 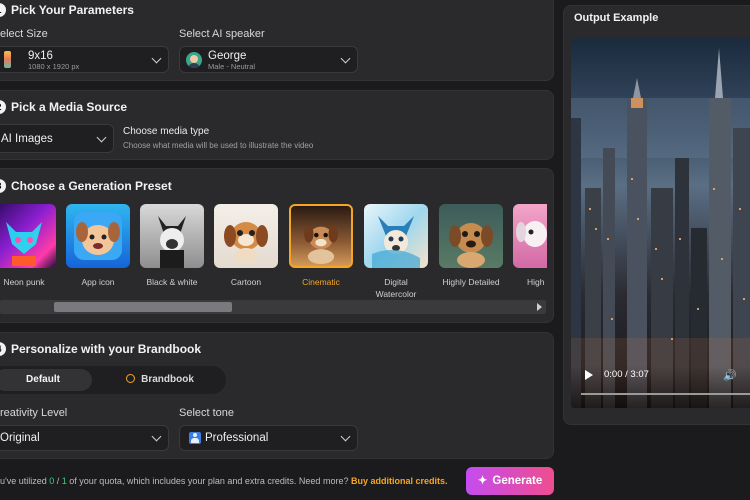 I want to click on media-select: AI Images, so click(x=57, y=138).